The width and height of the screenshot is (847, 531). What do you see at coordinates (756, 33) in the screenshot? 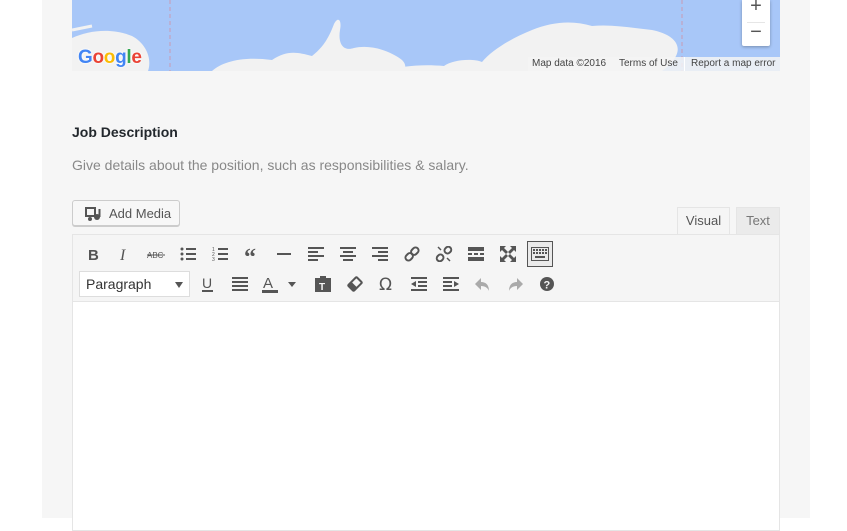
I see `zoom-out-button: −` at bounding box center [756, 33].